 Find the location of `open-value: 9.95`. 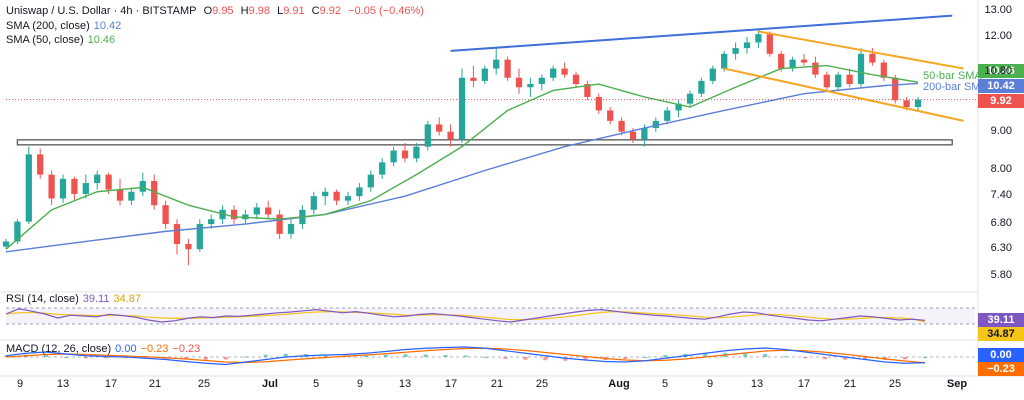

open-value: 9.95 is located at coordinates (223, 11).